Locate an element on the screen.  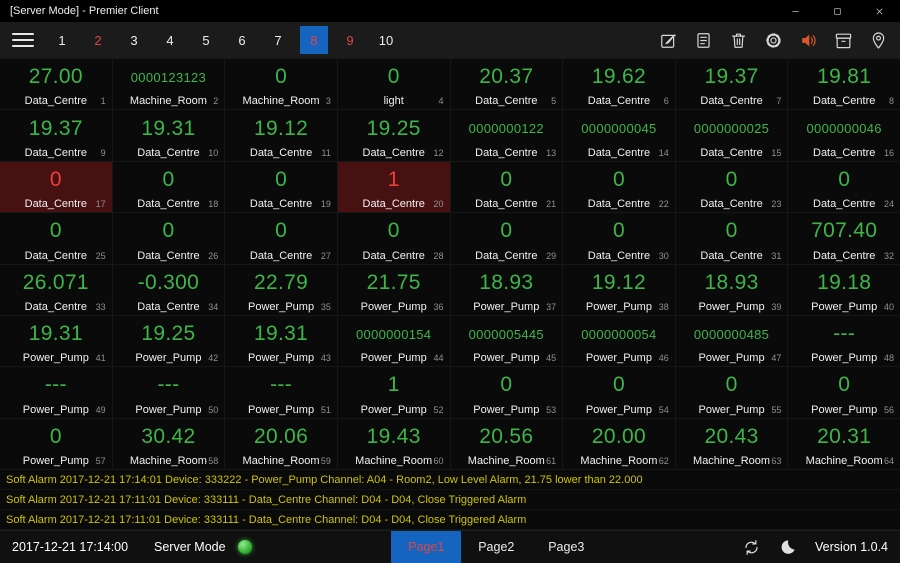
grid-cell-54: 0 Power_Pump 54 is located at coordinates (619, 392).